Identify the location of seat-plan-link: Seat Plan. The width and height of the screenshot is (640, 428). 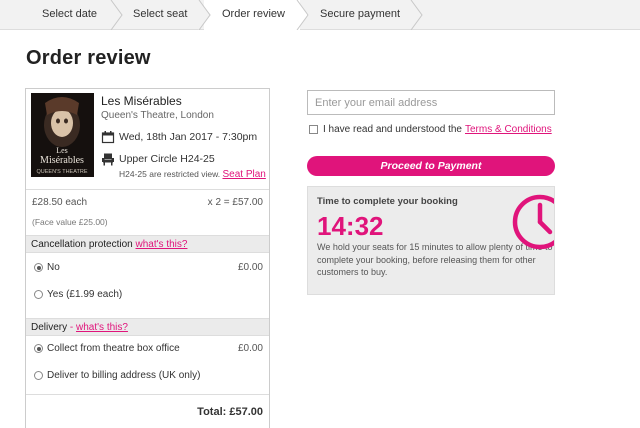
(243, 174).